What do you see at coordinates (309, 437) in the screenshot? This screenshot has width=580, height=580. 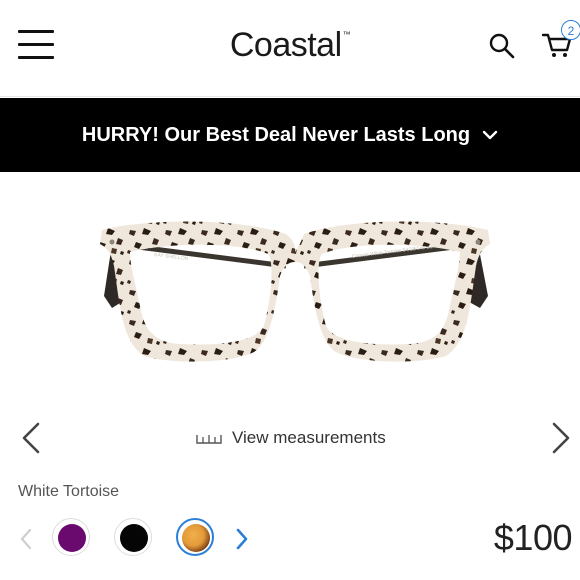 I see `measurements-label: View measurements` at bounding box center [309, 437].